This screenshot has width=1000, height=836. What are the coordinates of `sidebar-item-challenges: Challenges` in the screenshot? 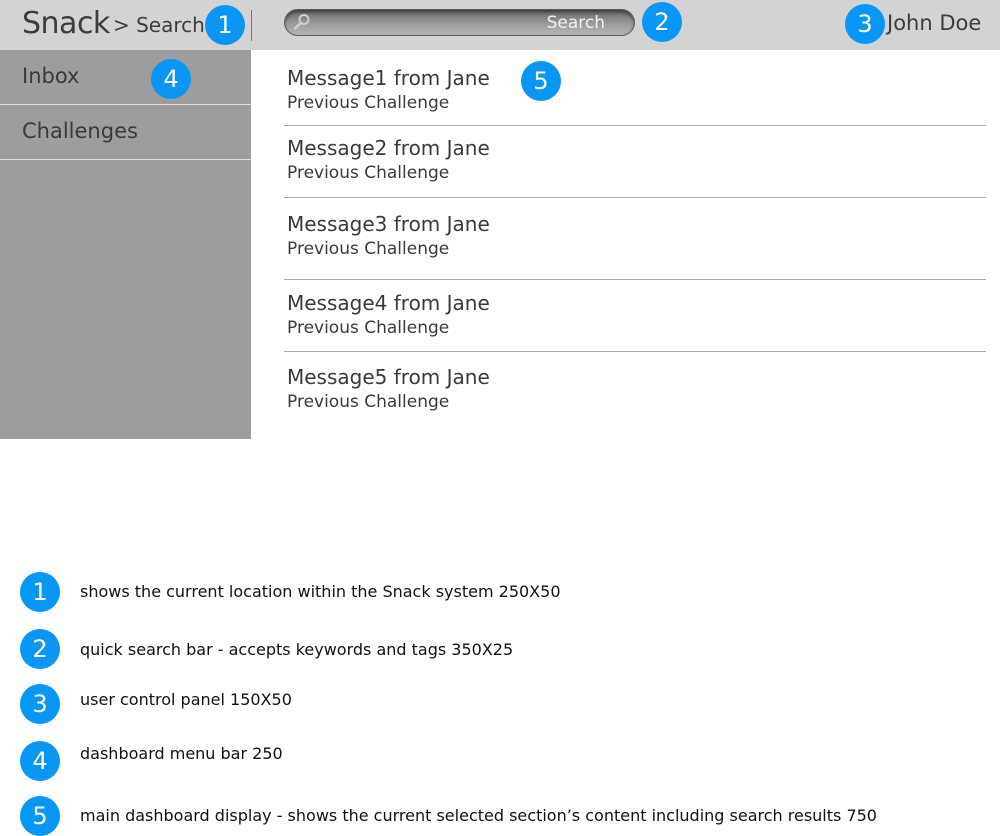 It's located at (125, 132).